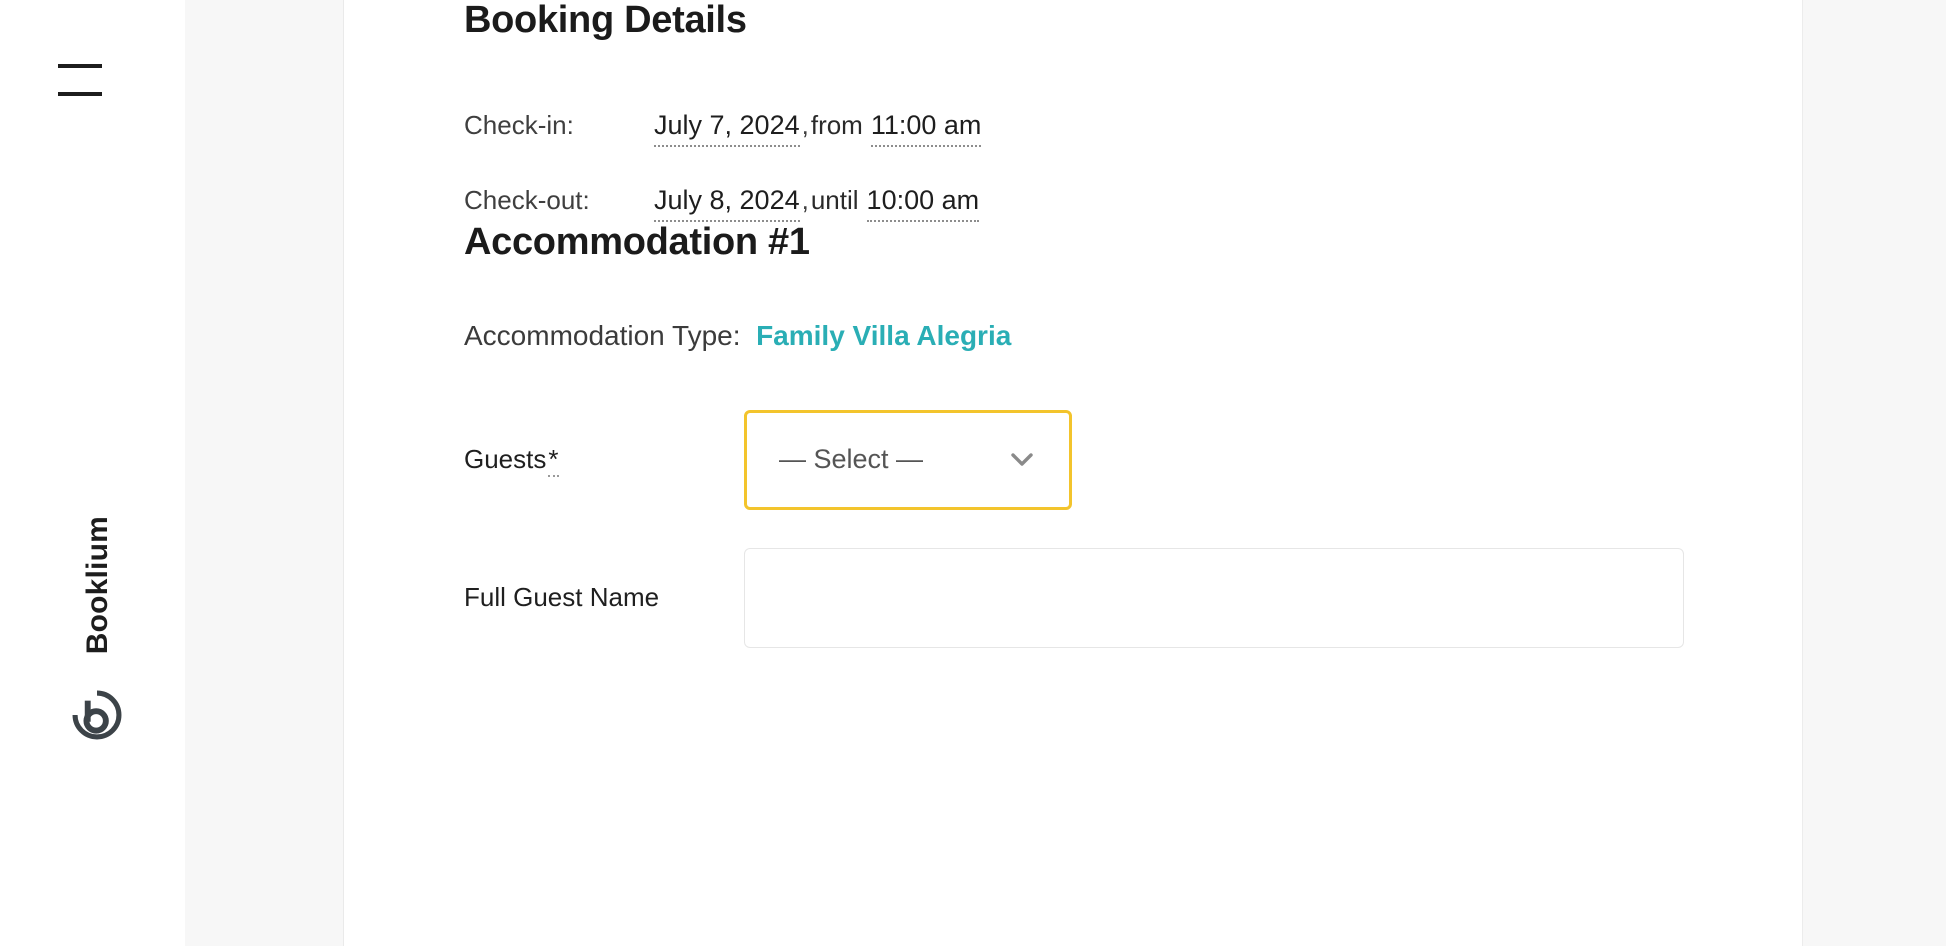  I want to click on guests-required-marker: *, so click(553, 461).